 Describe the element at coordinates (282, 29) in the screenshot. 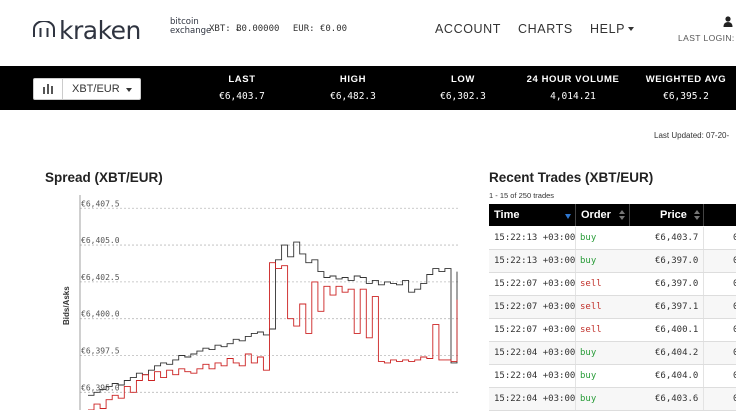

I see `balances: XBT: Ƀ0.00000 EUR: €0.00` at that location.